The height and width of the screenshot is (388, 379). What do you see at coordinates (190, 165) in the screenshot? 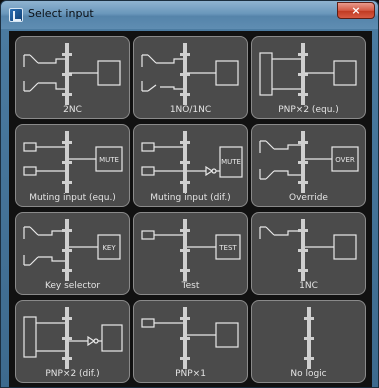
I see `tile-muting-input-dif: MUTE Muting input (dif.)` at bounding box center [190, 165].